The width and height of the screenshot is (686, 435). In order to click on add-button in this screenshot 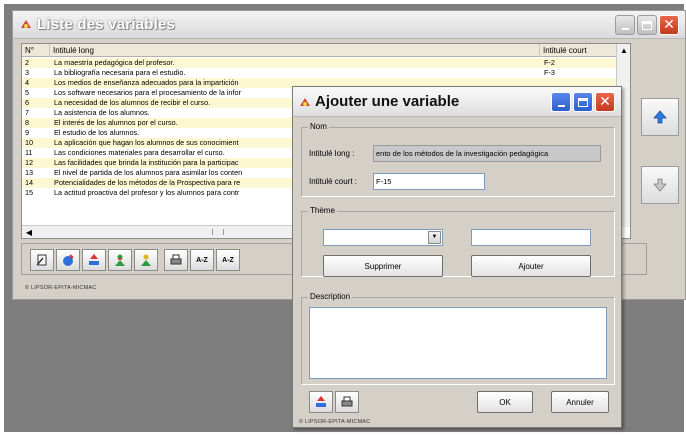, I will do `click(68, 260)`.